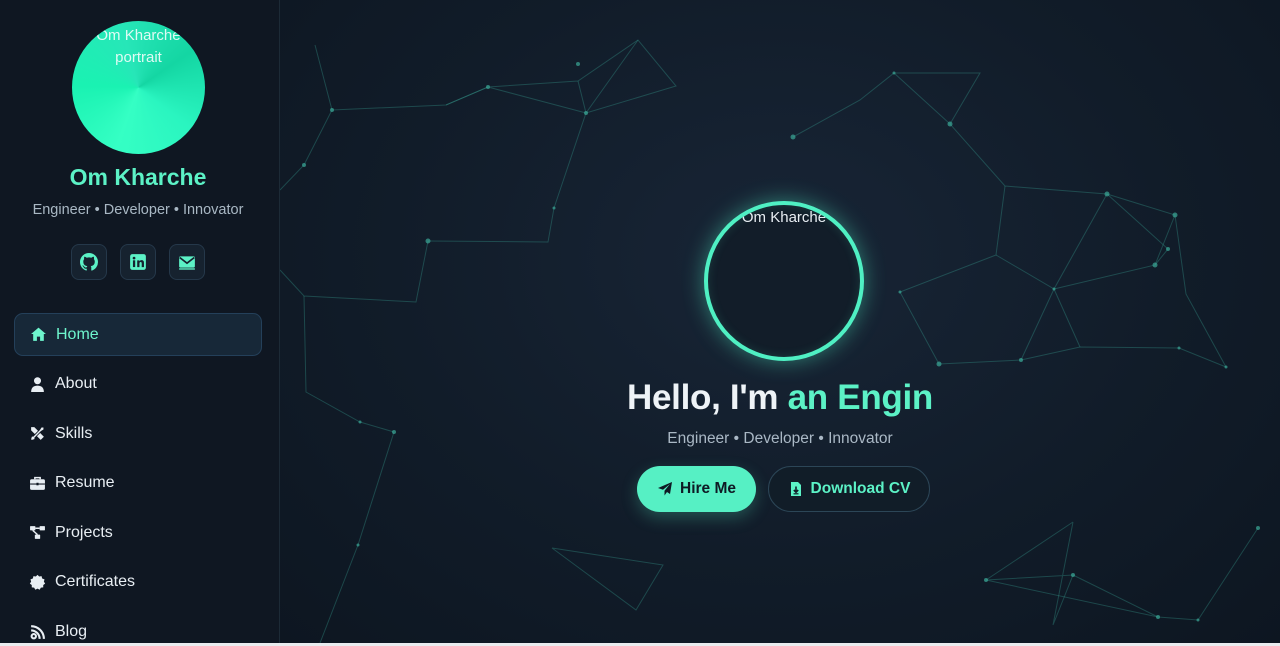 The height and width of the screenshot is (646, 1280). Describe the element at coordinates (37, 434) in the screenshot. I see `tools-icon` at that location.